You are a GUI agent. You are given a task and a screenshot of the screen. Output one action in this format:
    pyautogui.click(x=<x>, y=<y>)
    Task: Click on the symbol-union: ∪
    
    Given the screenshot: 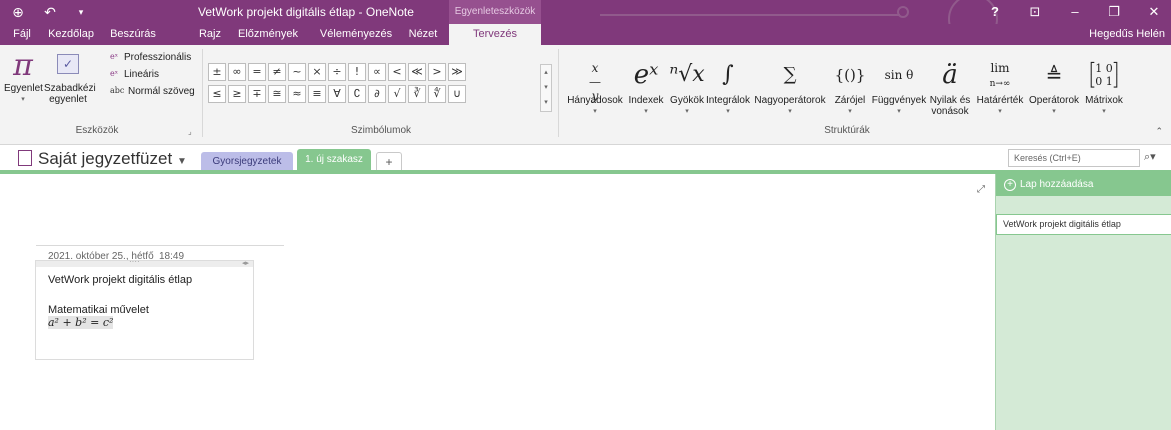 What is the action you would take?
    pyautogui.click(x=457, y=94)
    